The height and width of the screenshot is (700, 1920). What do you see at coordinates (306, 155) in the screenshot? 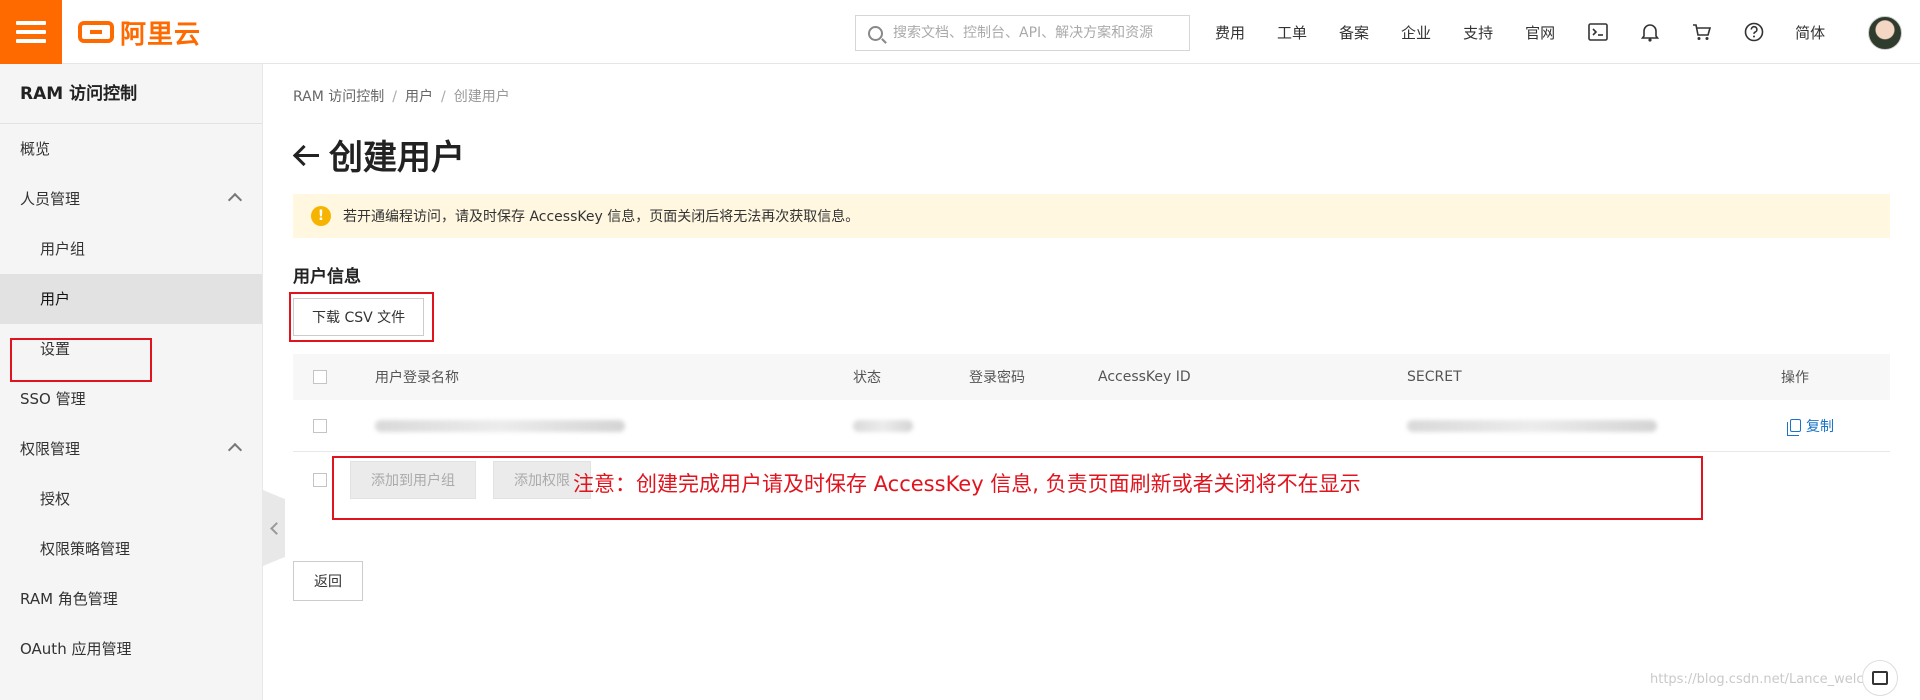
I see `back-arrow-icon` at bounding box center [306, 155].